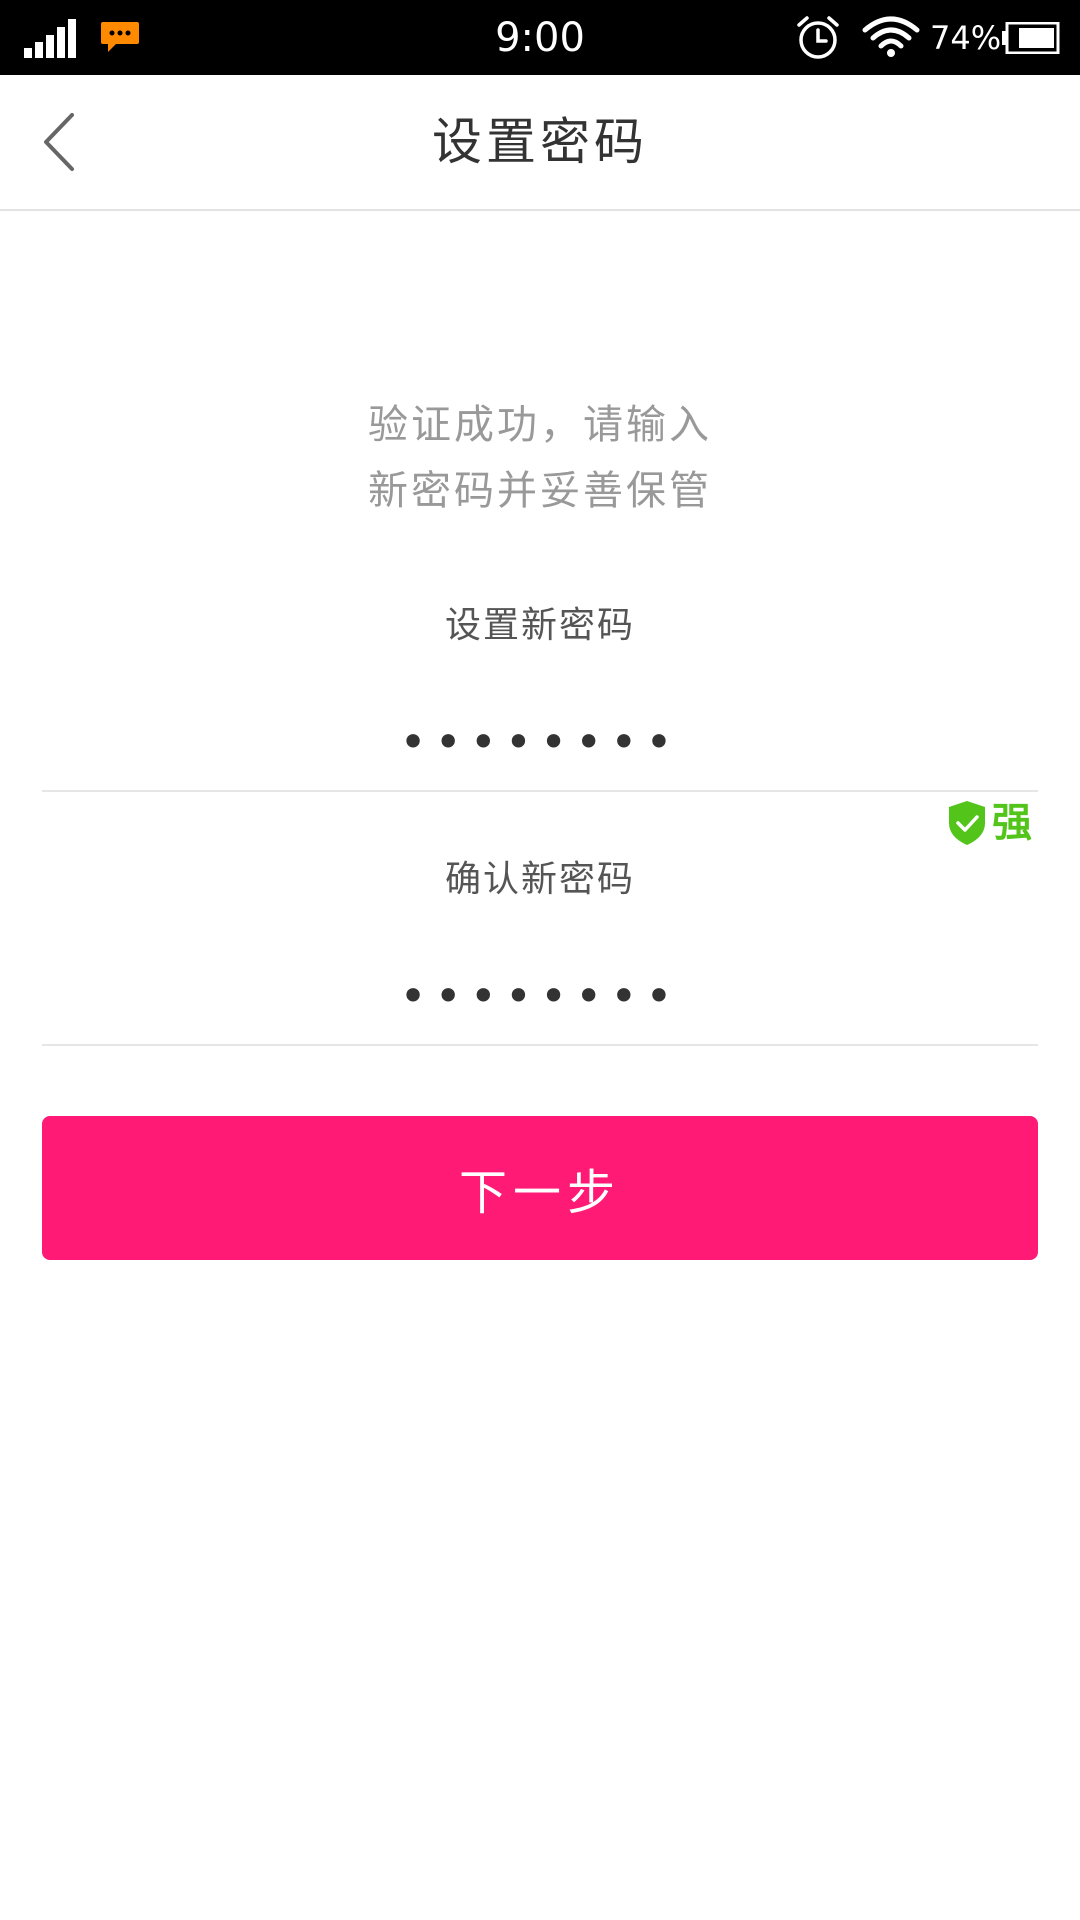 The height and width of the screenshot is (1920, 1080). What do you see at coordinates (989, 823) in the screenshot?
I see `password-strength-indicator: 强` at bounding box center [989, 823].